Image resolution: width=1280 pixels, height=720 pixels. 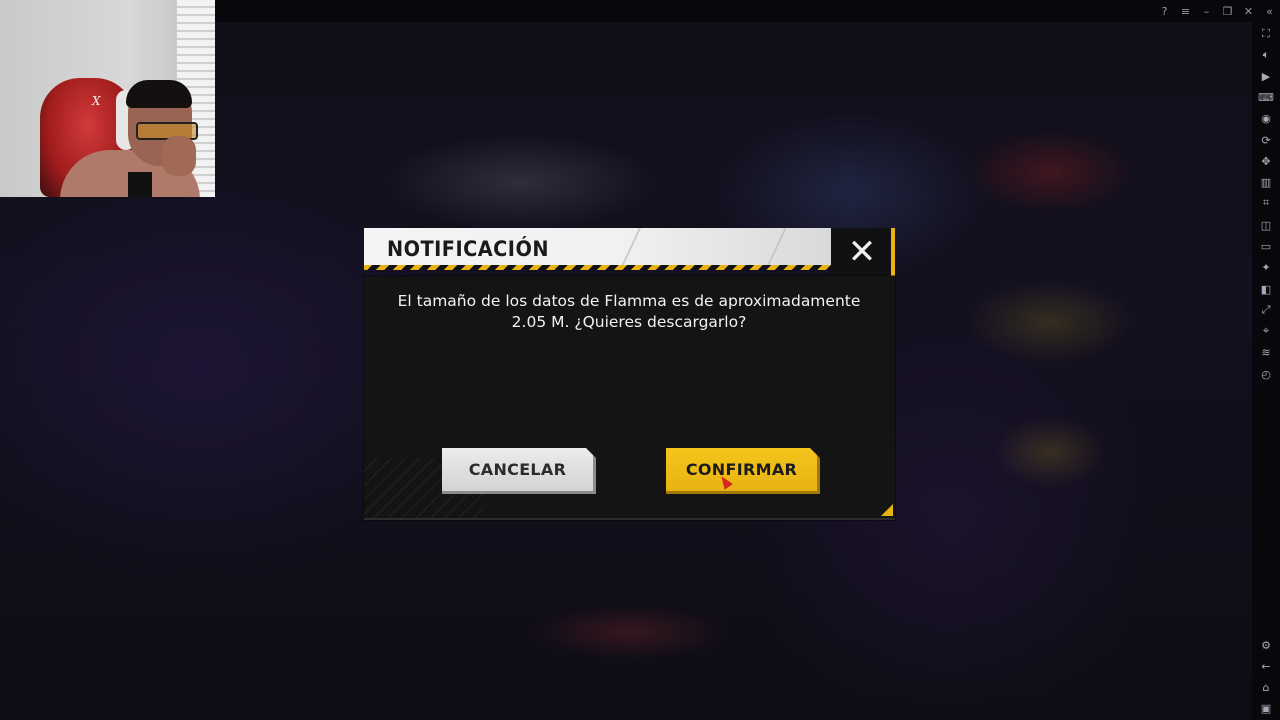 I want to click on folder-icon: ▭, so click(x=1266, y=246).